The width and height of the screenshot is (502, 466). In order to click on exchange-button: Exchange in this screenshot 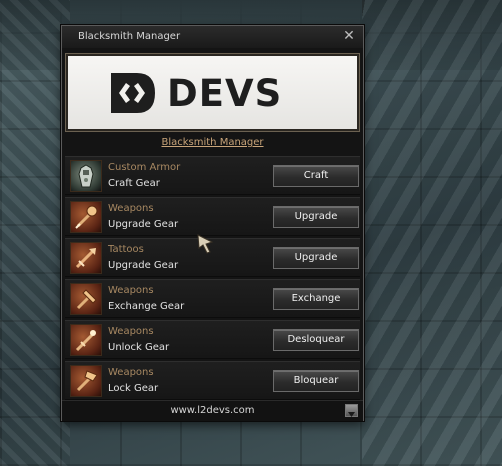, I will do `click(316, 299)`.